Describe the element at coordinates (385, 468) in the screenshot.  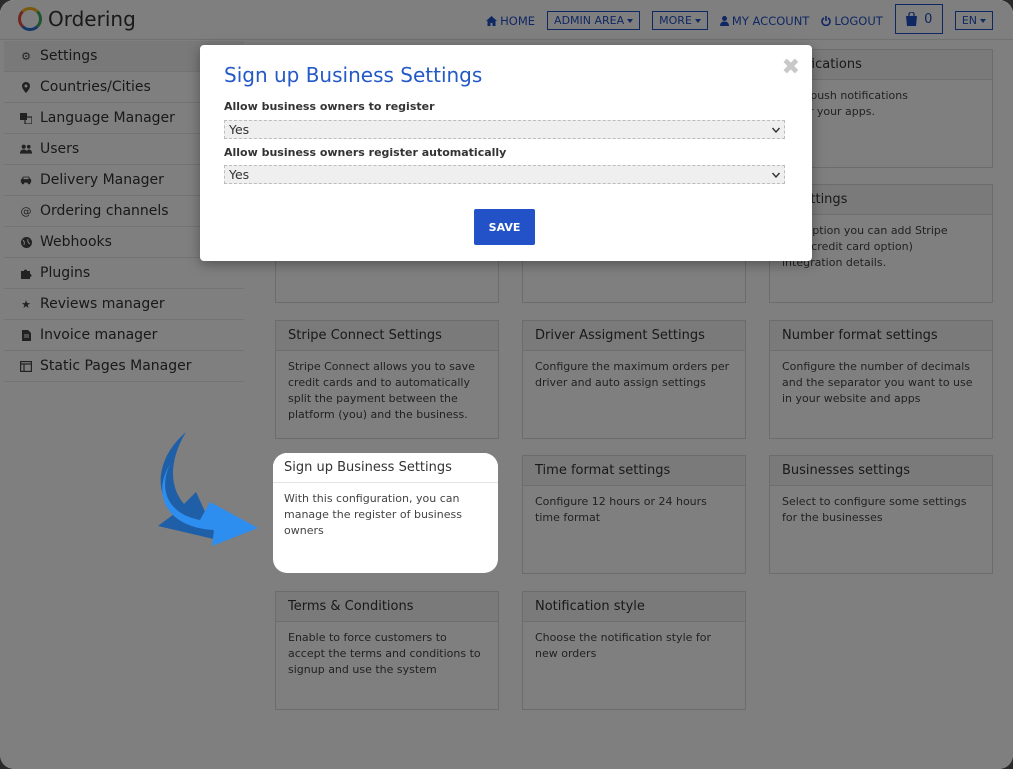
I see `card-title: Sign up Business Settings` at that location.